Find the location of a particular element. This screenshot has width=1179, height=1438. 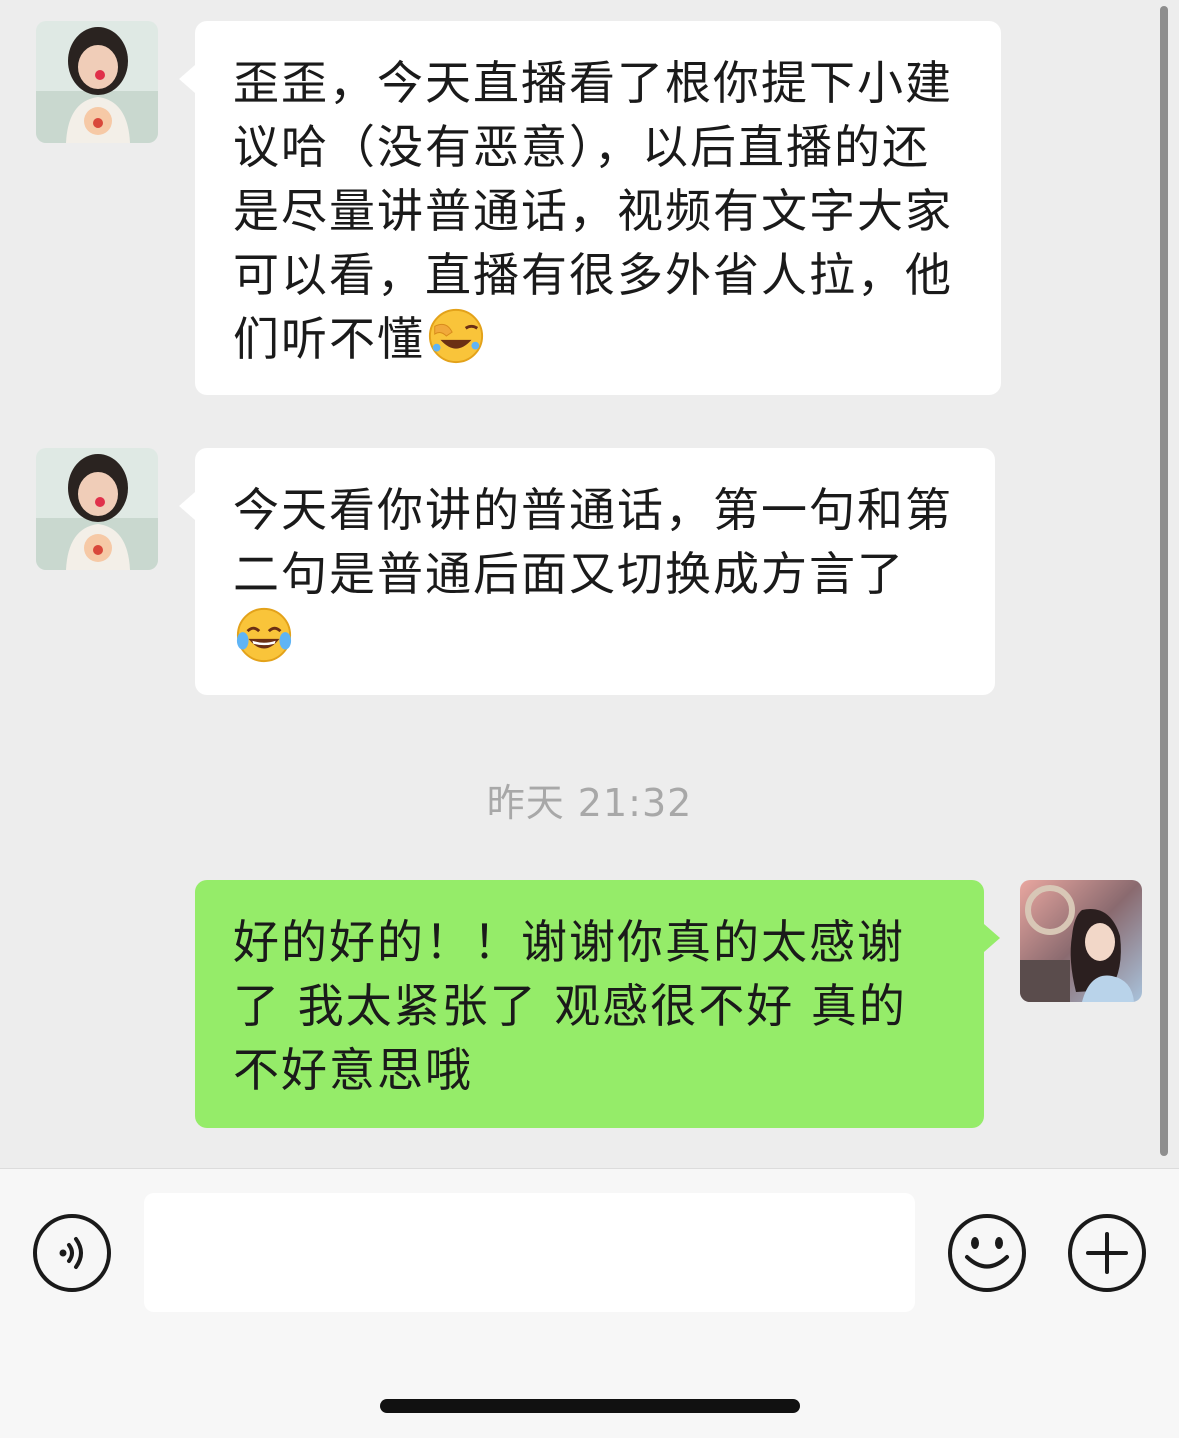

facepalm-laughing-emoji is located at coordinates (456, 336).